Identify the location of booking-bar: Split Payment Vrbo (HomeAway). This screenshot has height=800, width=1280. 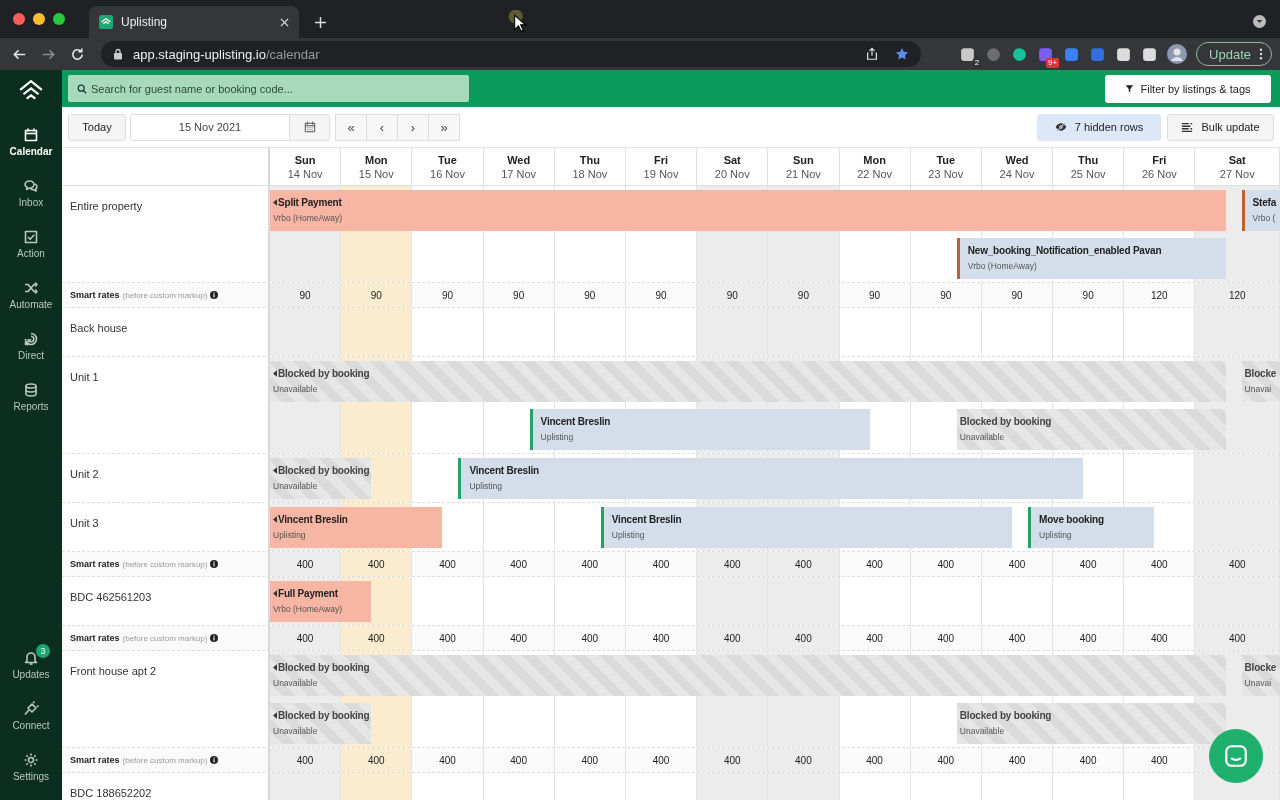
(748, 210).